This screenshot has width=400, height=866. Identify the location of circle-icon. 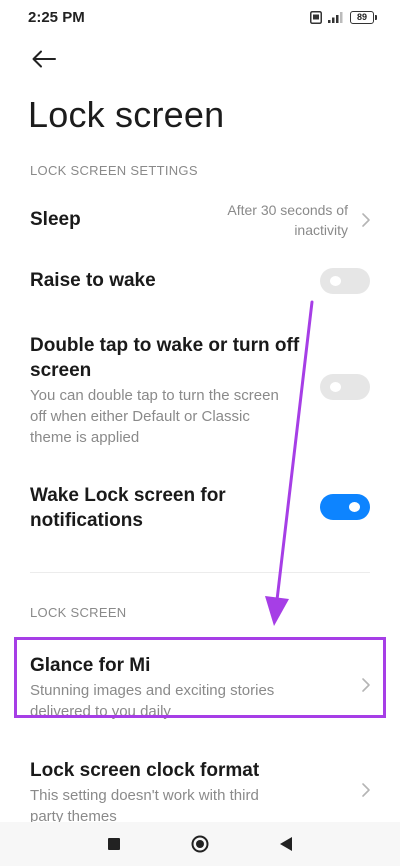
(200, 844).